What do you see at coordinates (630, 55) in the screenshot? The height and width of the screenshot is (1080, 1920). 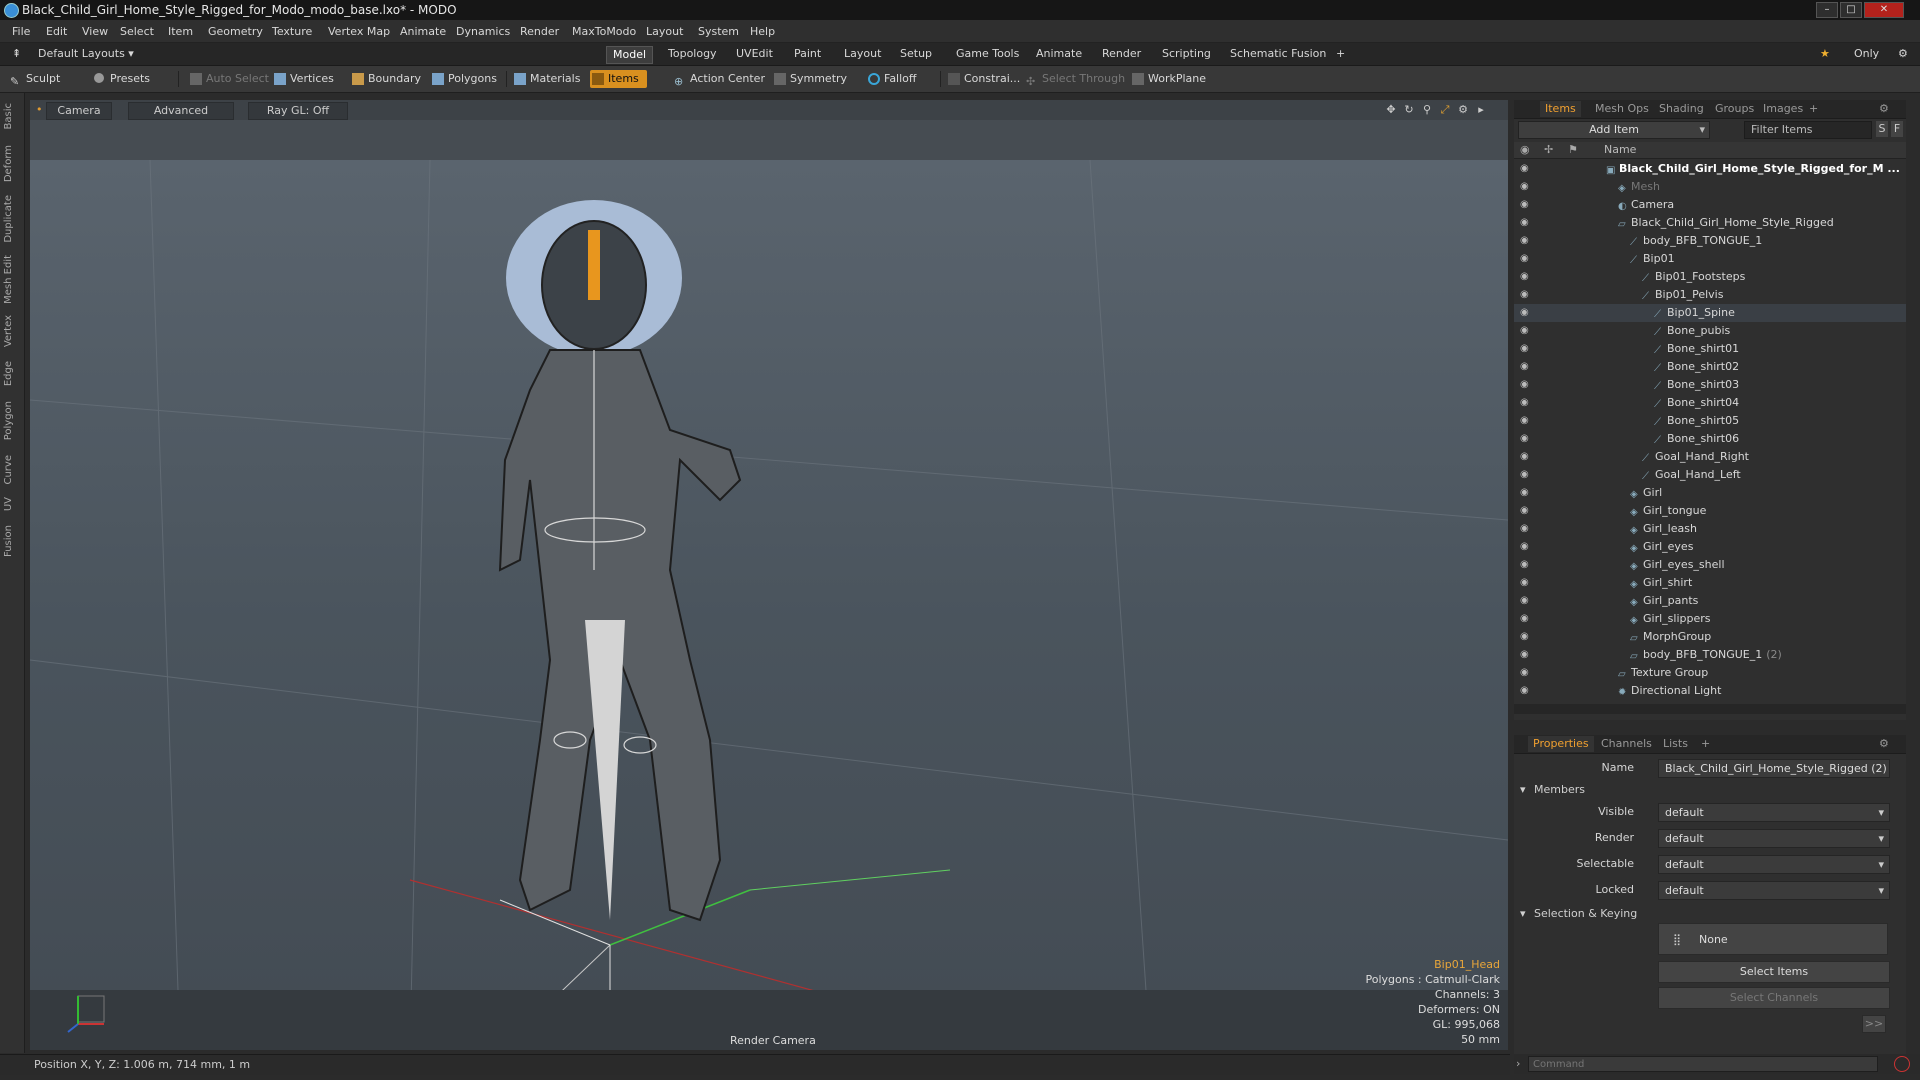 I see `tab-model: Model` at bounding box center [630, 55].